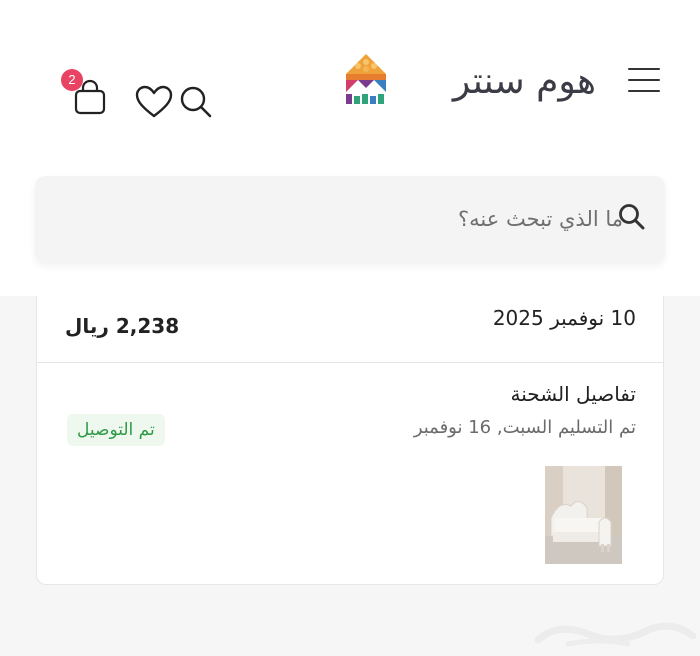 Image resolution: width=700 pixels, height=656 pixels. I want to click on home-centre-logo: هوم سنتر, so click(468, 80).